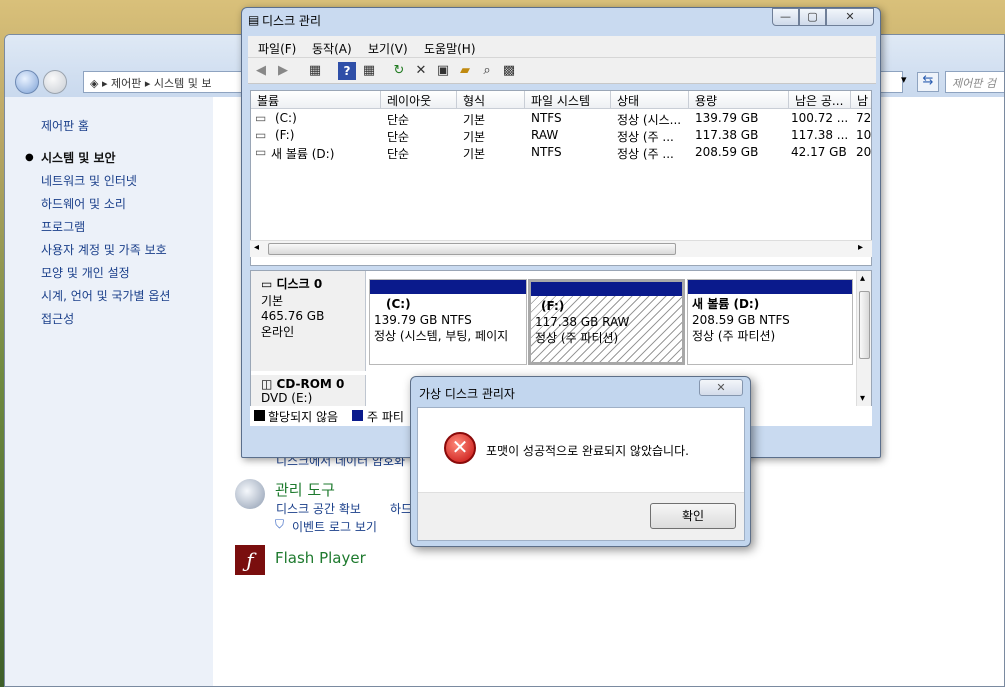  Describe the element at coordinates (581, 474) in the screenshot. I see `dialog-body: ✕ 포맷이 성공적으로 완료되지 않았습니다. 확인` at that location.